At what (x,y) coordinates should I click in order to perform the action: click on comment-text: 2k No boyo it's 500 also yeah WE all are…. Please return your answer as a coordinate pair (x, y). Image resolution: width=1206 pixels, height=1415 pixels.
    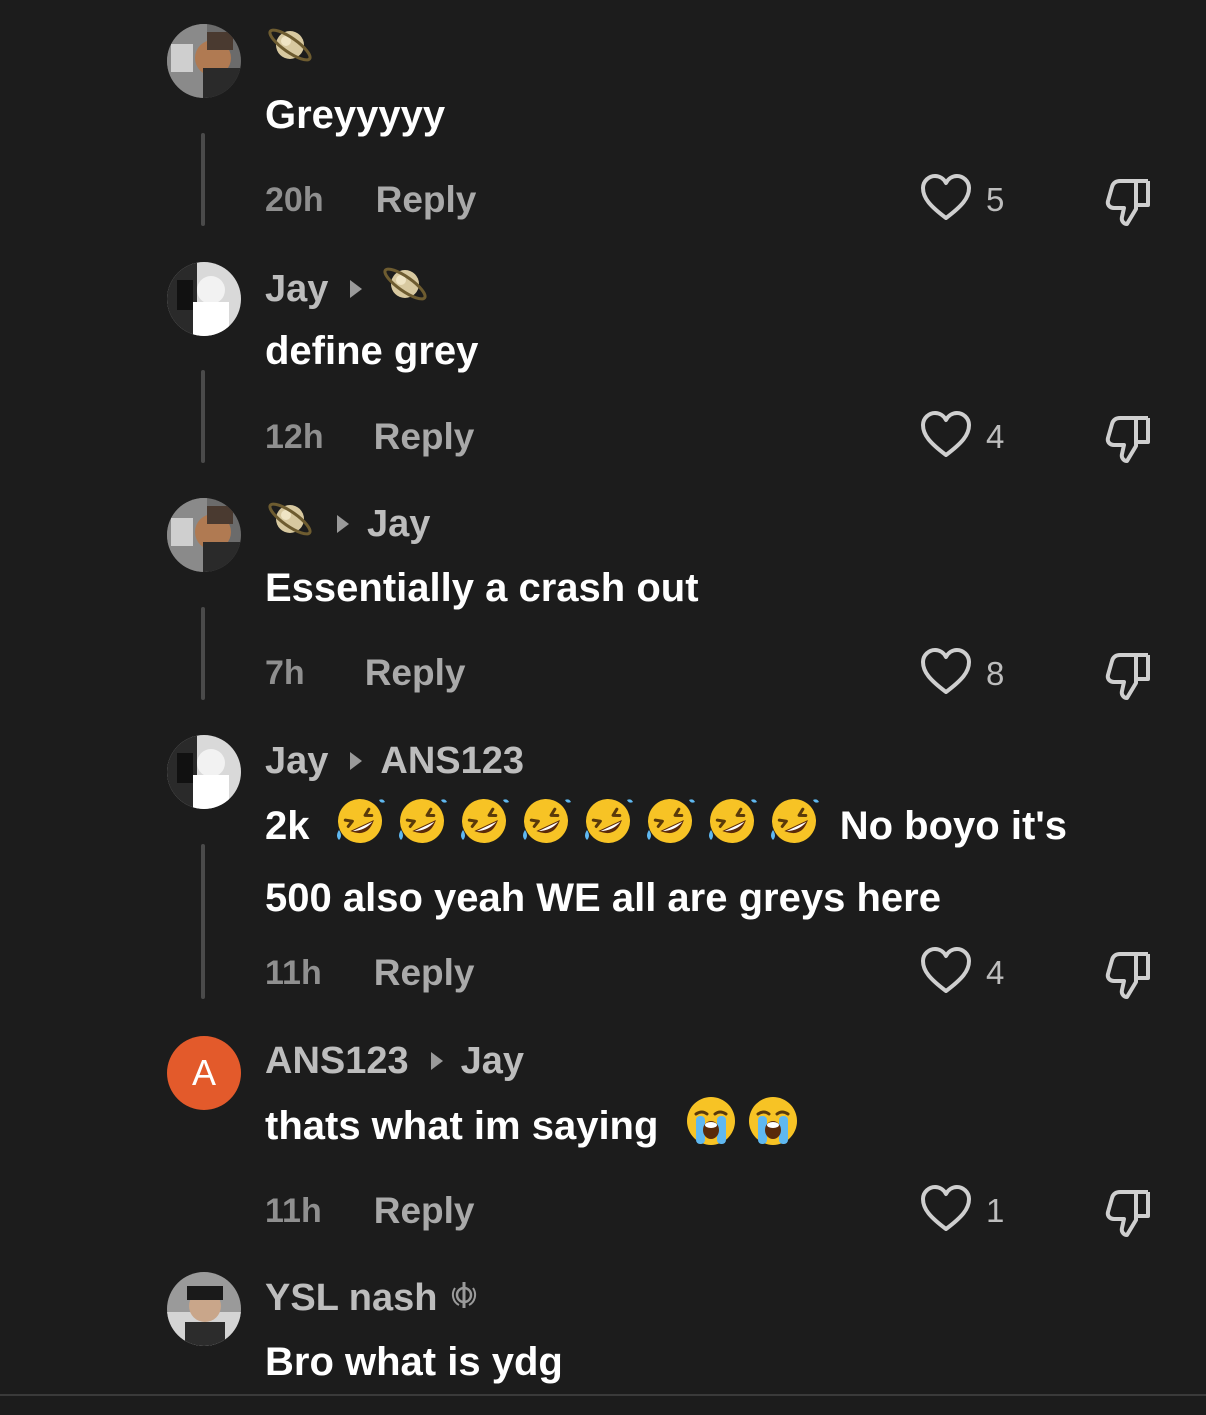
    Looking at the image, I should click on (705, 862).